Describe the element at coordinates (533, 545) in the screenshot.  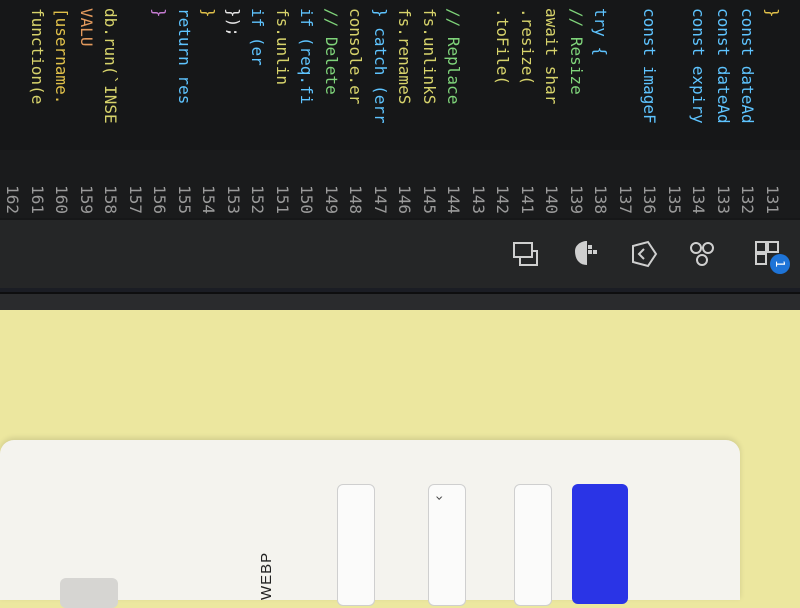
I see `input-field-secondary` at that location.